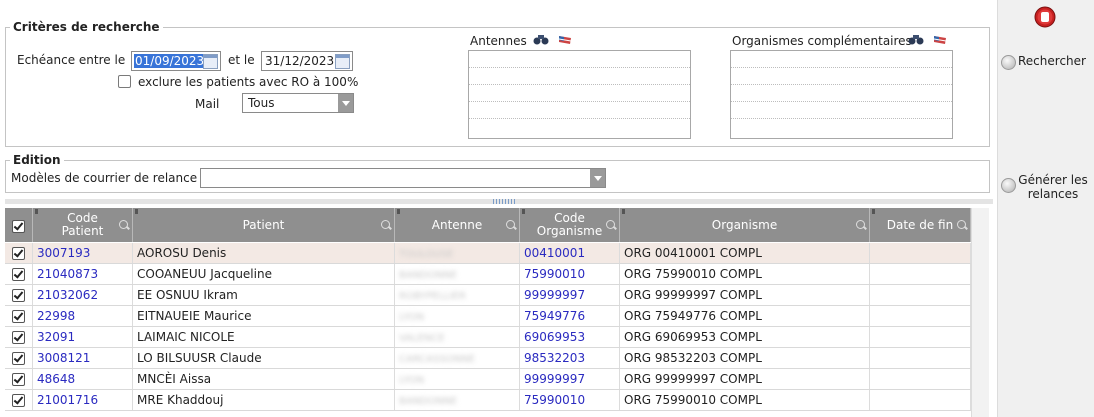 Image resolution: width=1094 pixels, height=417 pixels. Describe the element at coordinates (56, 337) in the screenshot. I see `cell-code-patient-text: 32091` at that location.